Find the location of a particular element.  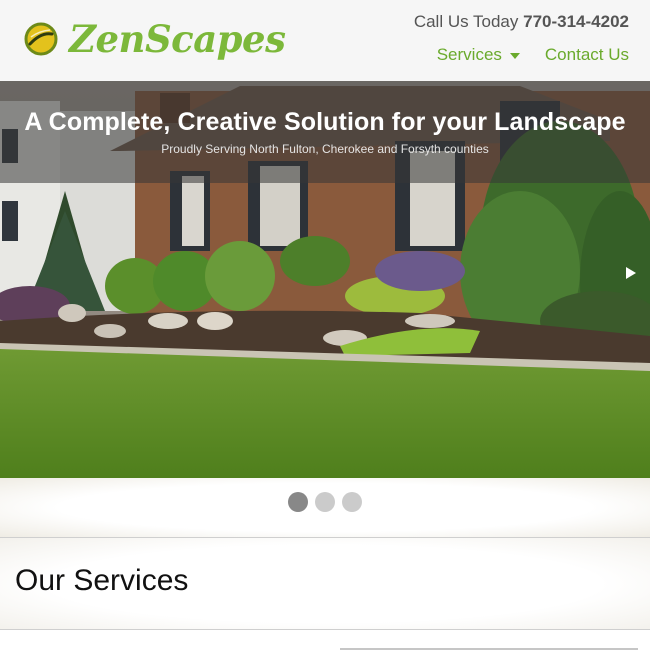

call-label: Call Us Today is located at coordinates (466, 21).